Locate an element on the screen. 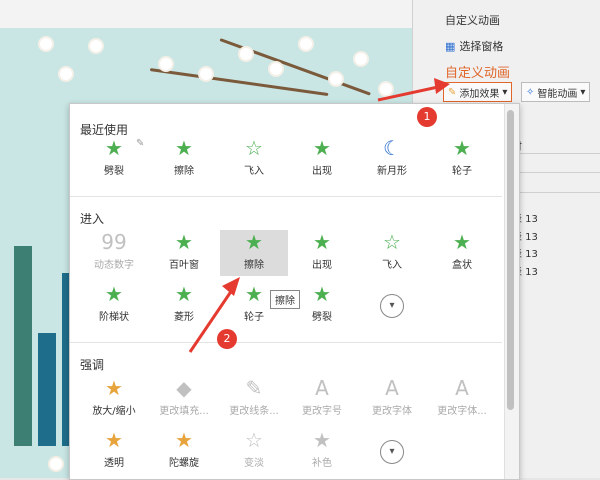  step-badge-1: 1 is located at coordinates (427, 117).